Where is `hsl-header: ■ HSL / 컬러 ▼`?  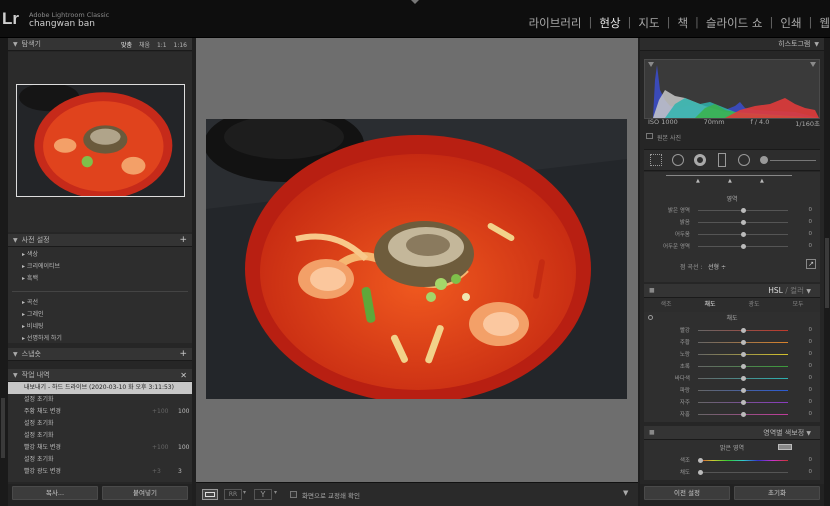 hsl-header: ■ HSL / 컬러 ▼ is located at coordinates (732, 291).